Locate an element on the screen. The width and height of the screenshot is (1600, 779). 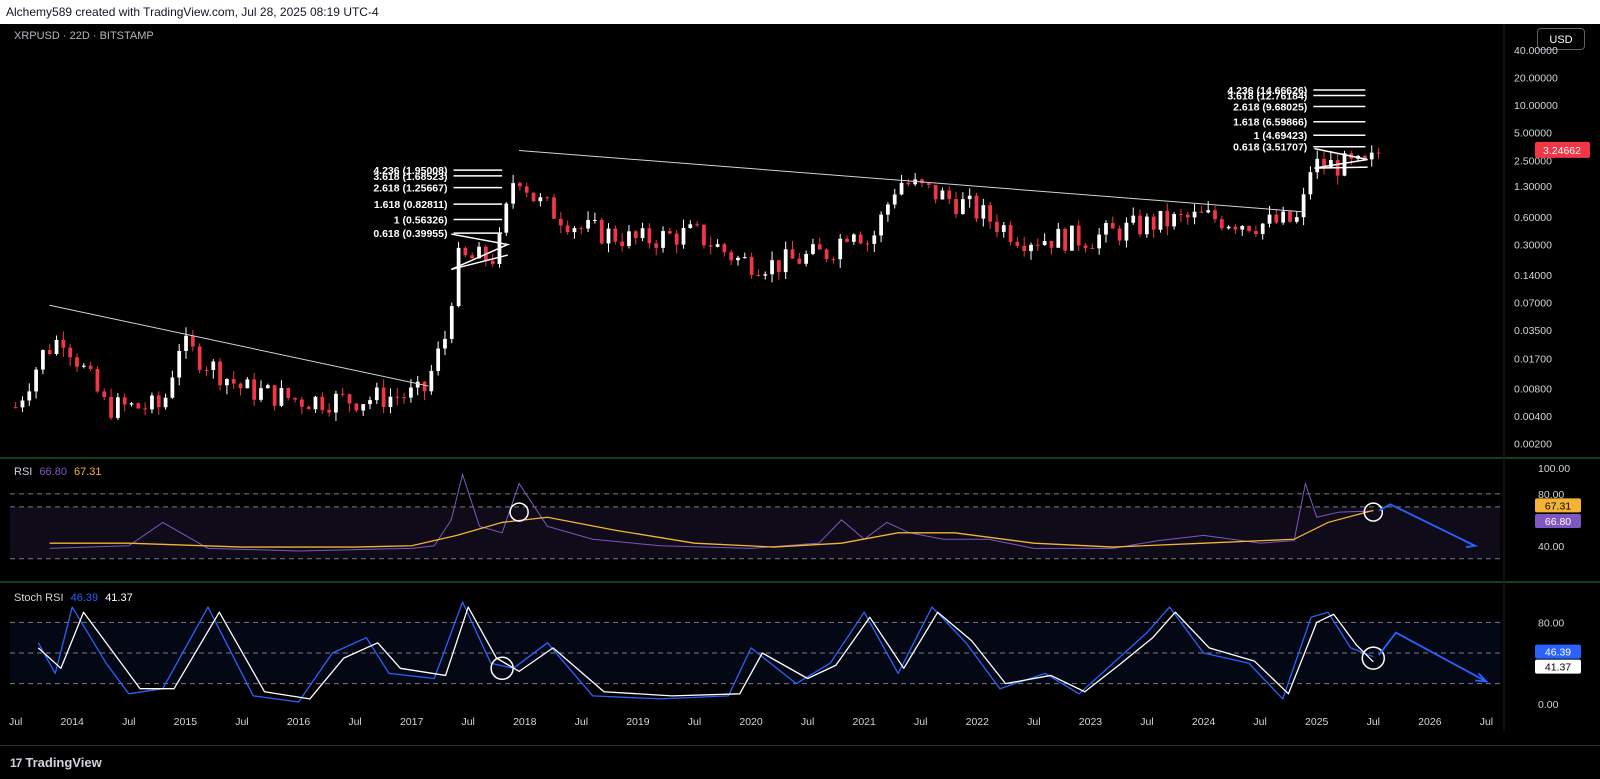
fib-level-label: 1 (0.56326) is located at coordinates (421, 220).